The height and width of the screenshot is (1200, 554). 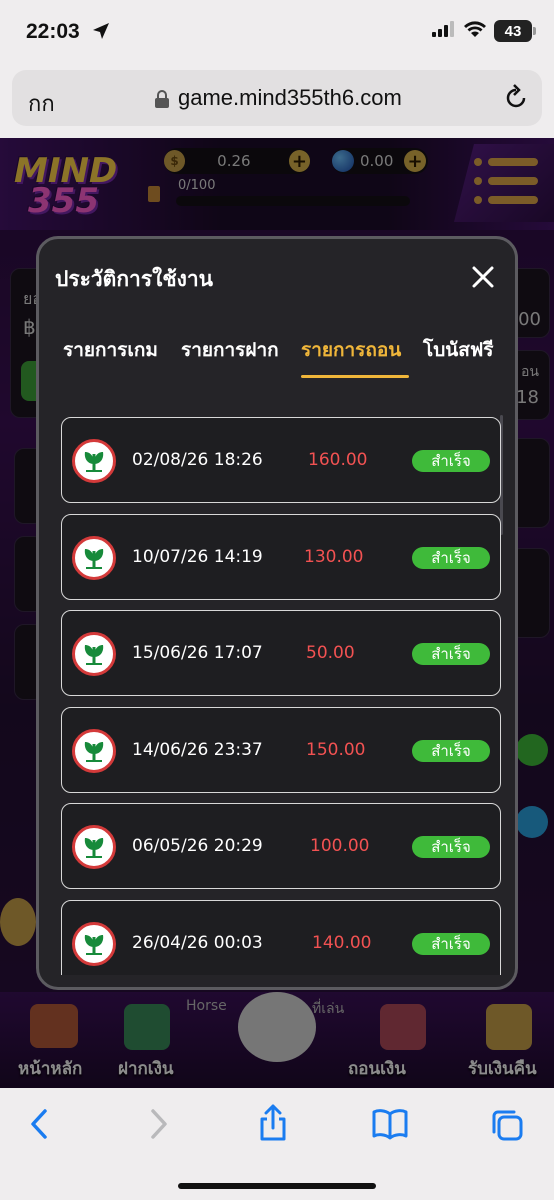 I want to click on withdraw-row: 02/08/26 18:26 160.00 สำเร็จ, so click(x=281, y=460).